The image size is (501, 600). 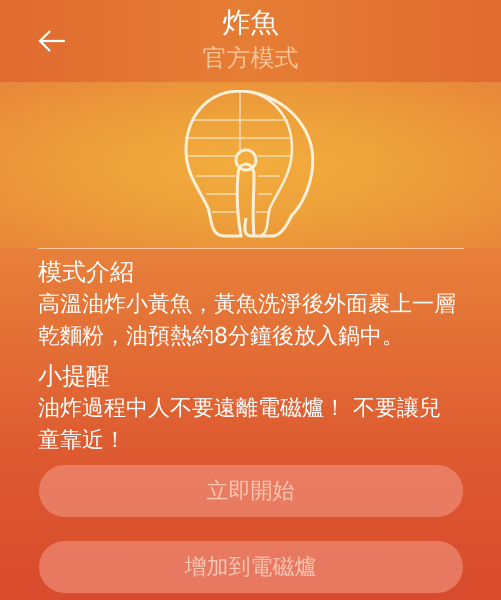 I want to click on section-heading: 小提醒, so click(x=74, y=376).